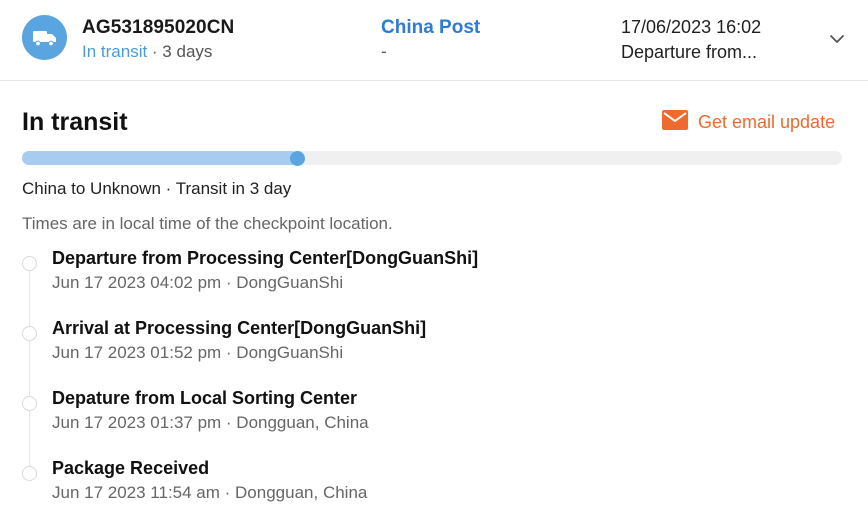 This screenshot has height=513, width=868. I want to click on status-summary: In transit · 3 days, so click(147, 52).